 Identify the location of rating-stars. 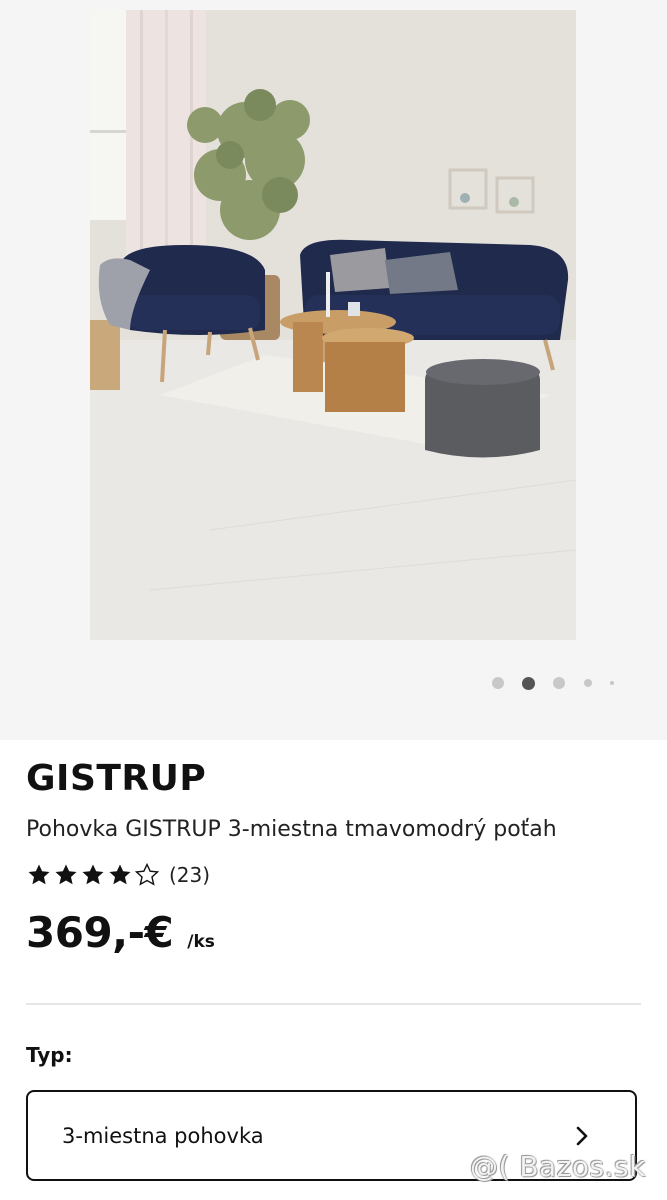
(93, 875).